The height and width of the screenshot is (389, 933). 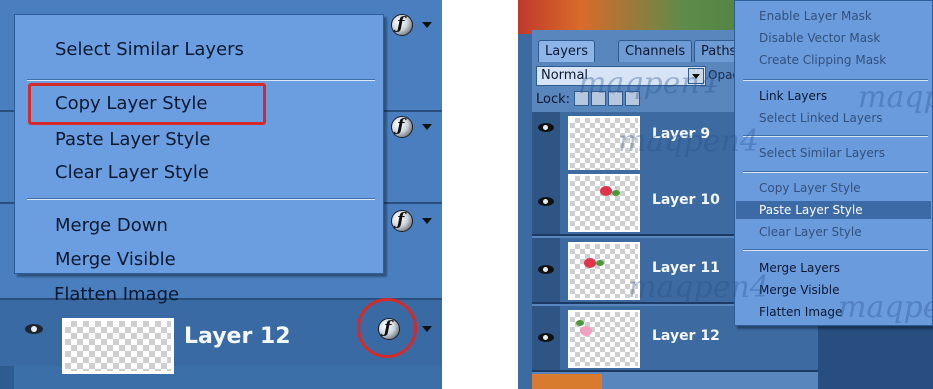 I want to click on tab-channels: Channels, so click(x=655, y=51).